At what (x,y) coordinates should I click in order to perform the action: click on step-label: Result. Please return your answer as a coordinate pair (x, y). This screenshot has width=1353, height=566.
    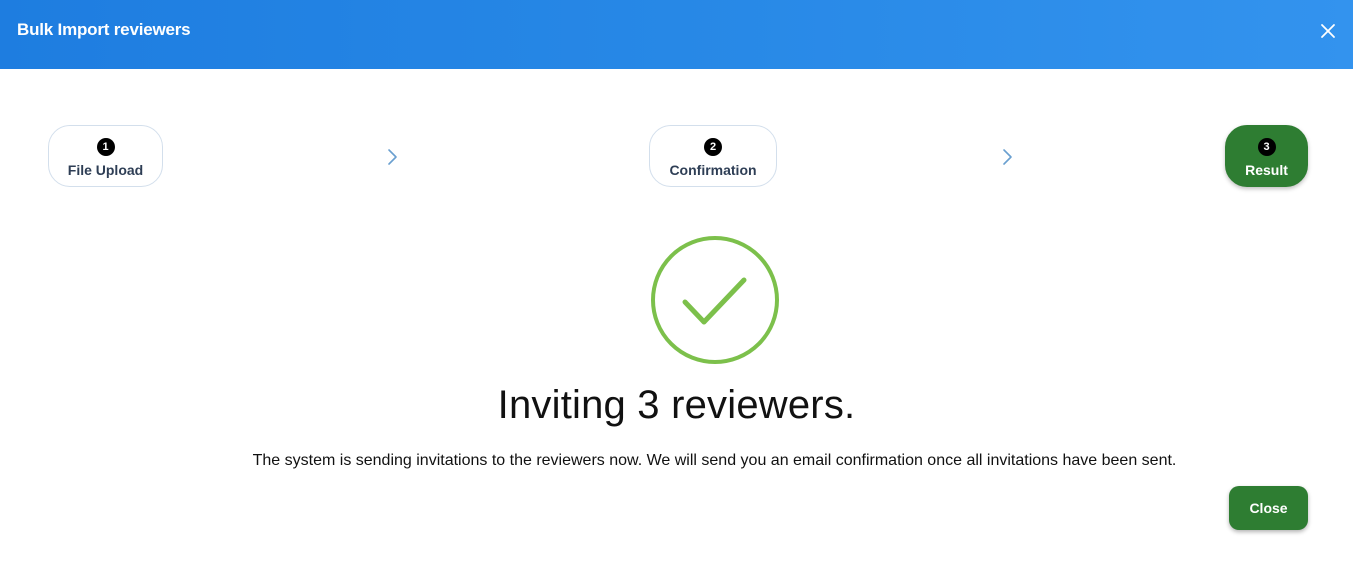
    Looking at the image, I should click on (1266, 170).